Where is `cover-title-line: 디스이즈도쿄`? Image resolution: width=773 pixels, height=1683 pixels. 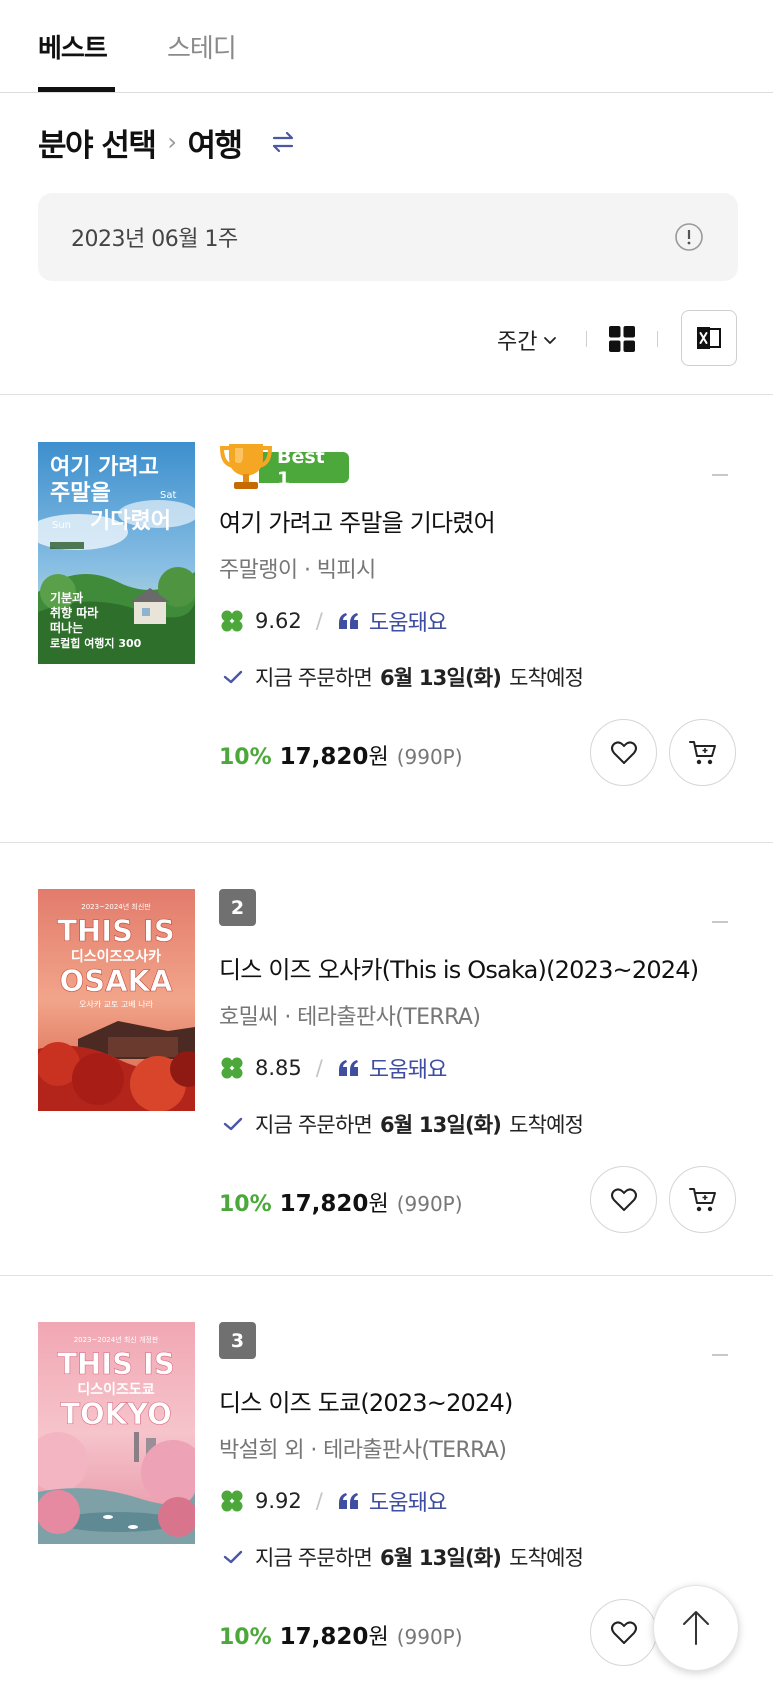
cover-title-line: 디스이즈도쿄 is located at coordinates (115, 1389).